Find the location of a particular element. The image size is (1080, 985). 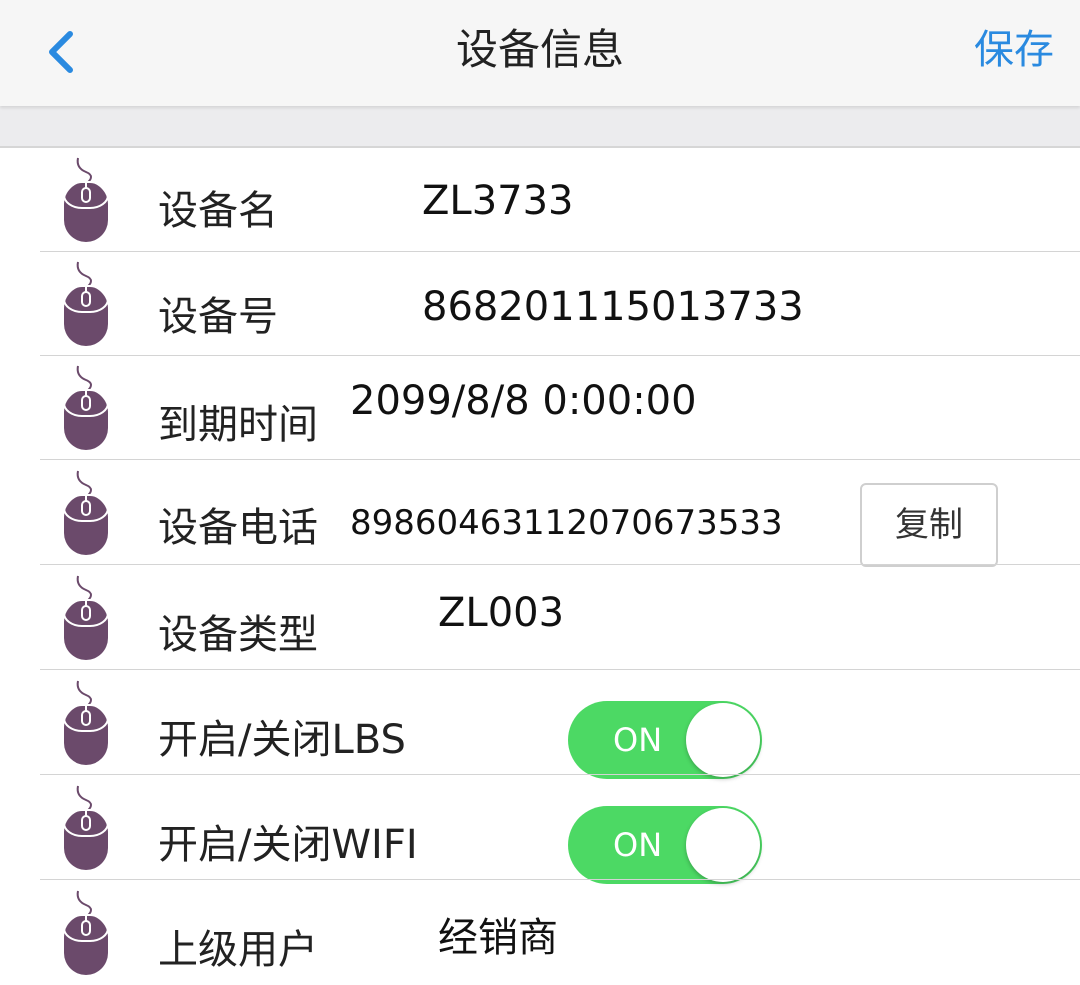

lbs-toggle-switch: ON is located at coordinates (665, 740).